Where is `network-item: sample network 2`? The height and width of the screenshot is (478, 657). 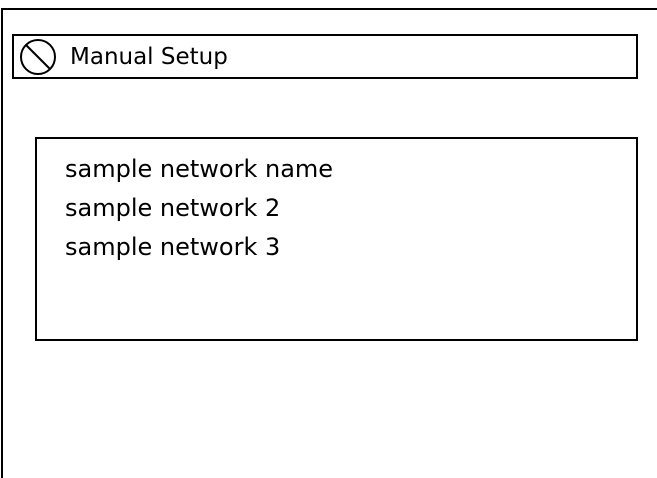
network-item: sample network 2 is located at coordinates (350, 209).